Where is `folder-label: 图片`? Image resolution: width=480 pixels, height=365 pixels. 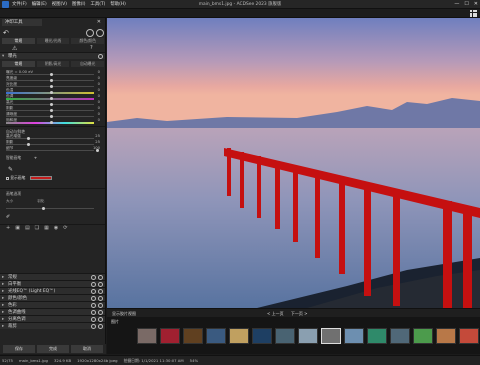 folder-label: 图片 is located at coordinates (115, 321).